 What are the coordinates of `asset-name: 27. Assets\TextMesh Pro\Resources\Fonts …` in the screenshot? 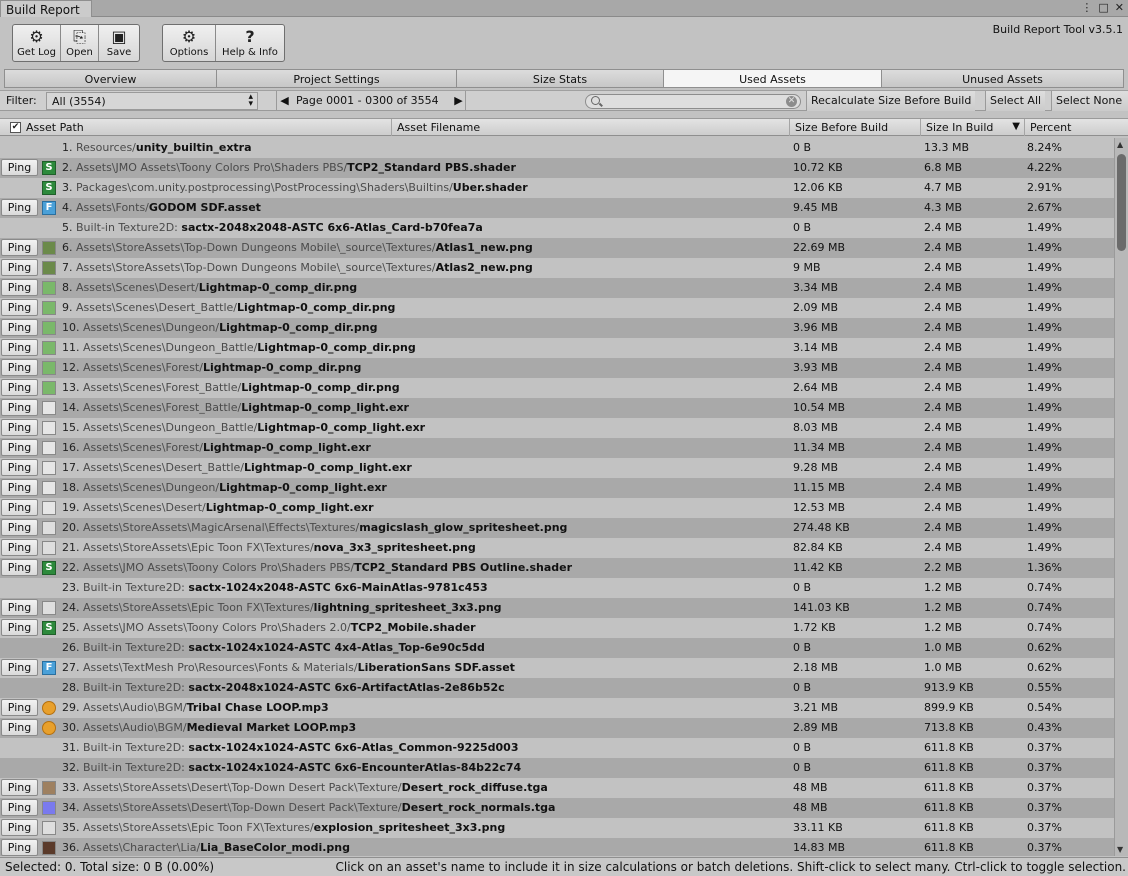 It's located at (424, 667).